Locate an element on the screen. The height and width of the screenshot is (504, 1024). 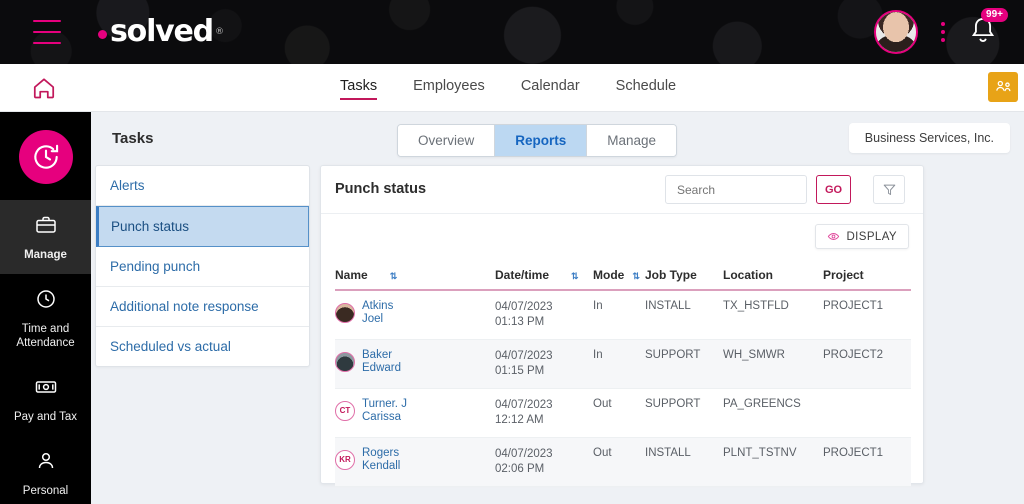
tab-calendar: Calendar is located at coordinates (550, 88).